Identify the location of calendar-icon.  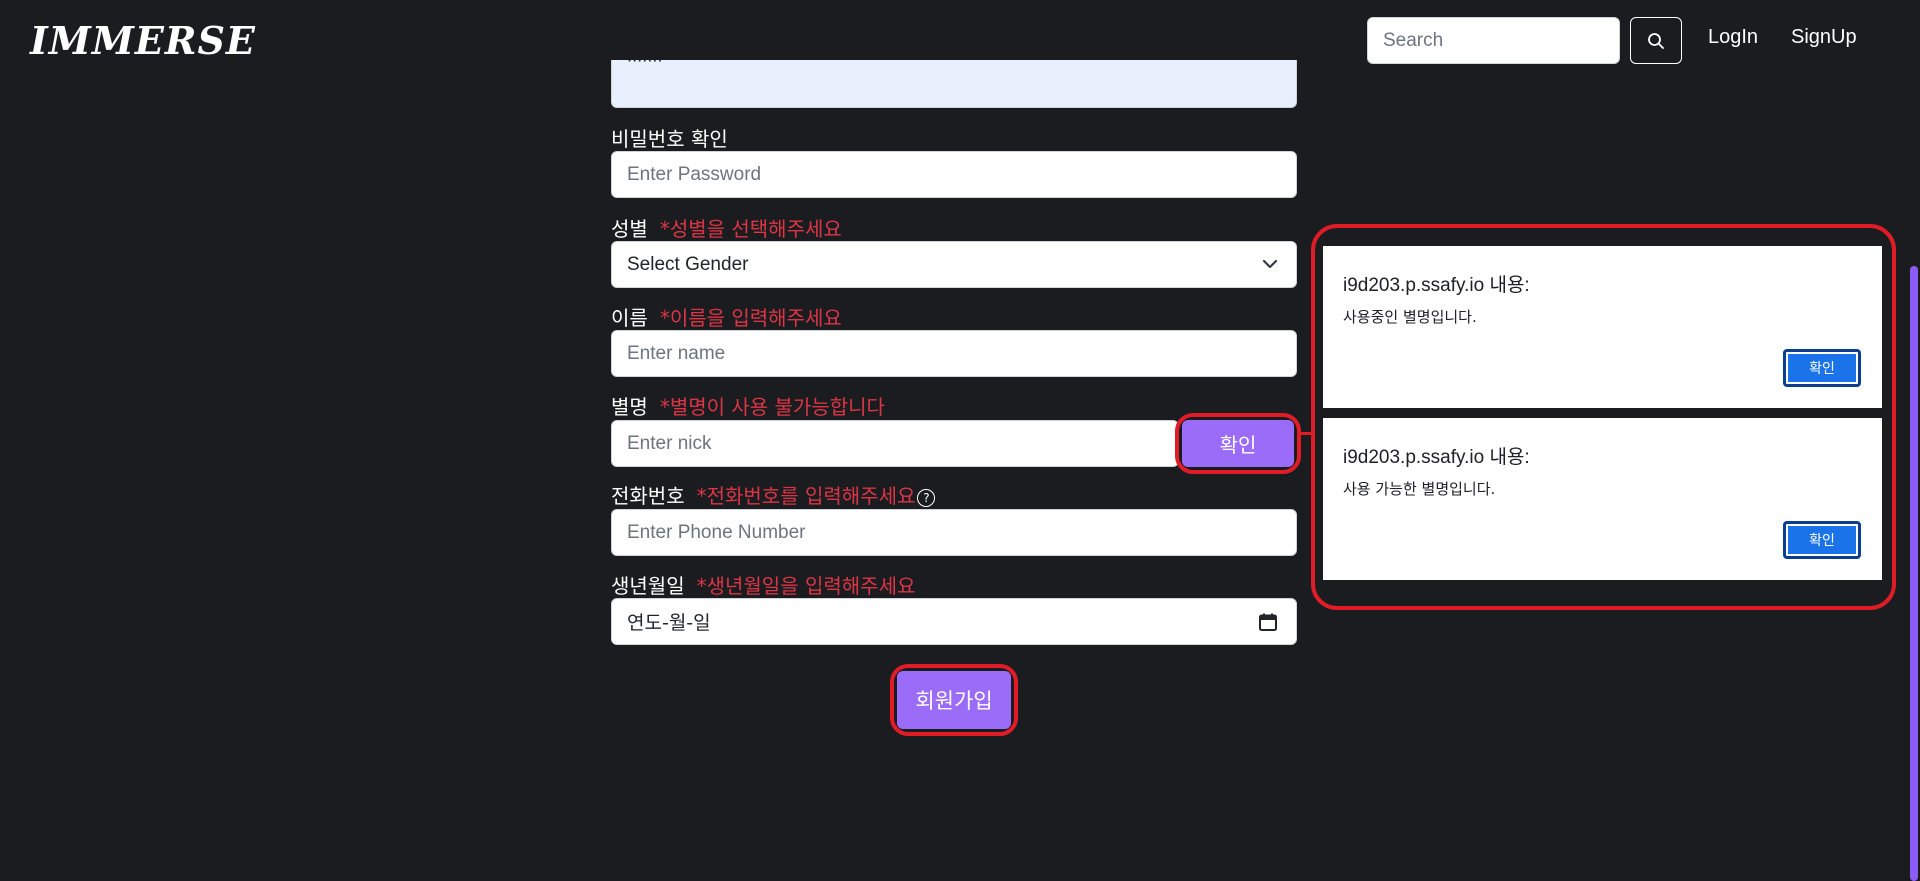
(1268, 622).